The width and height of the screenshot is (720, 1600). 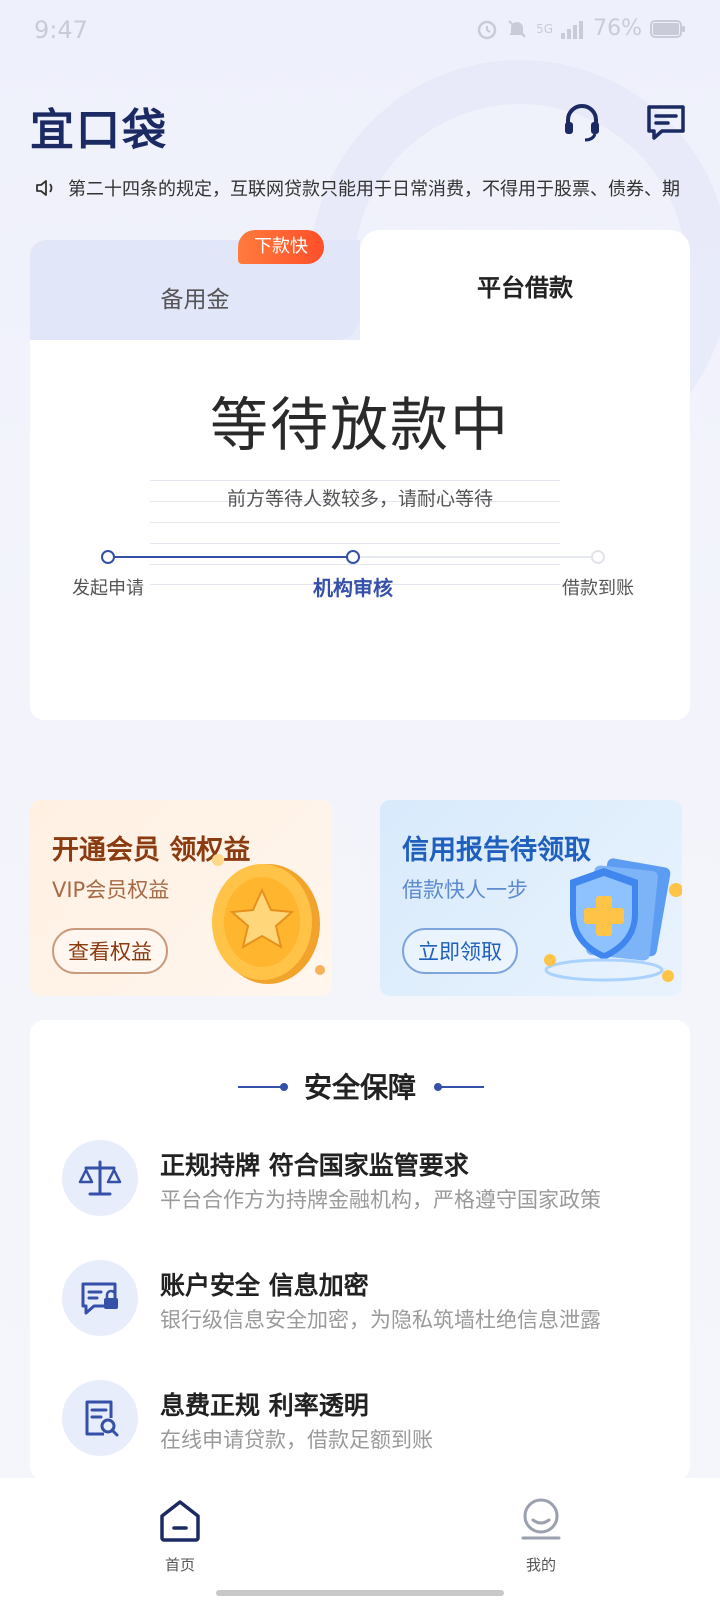 What do you see at coordinates (380, 1200) in the screenshot?
I see `security-item-desc: 平台合作方为持牌金融机构，严格遵守国家政策` at bounding box center [380, 1200].